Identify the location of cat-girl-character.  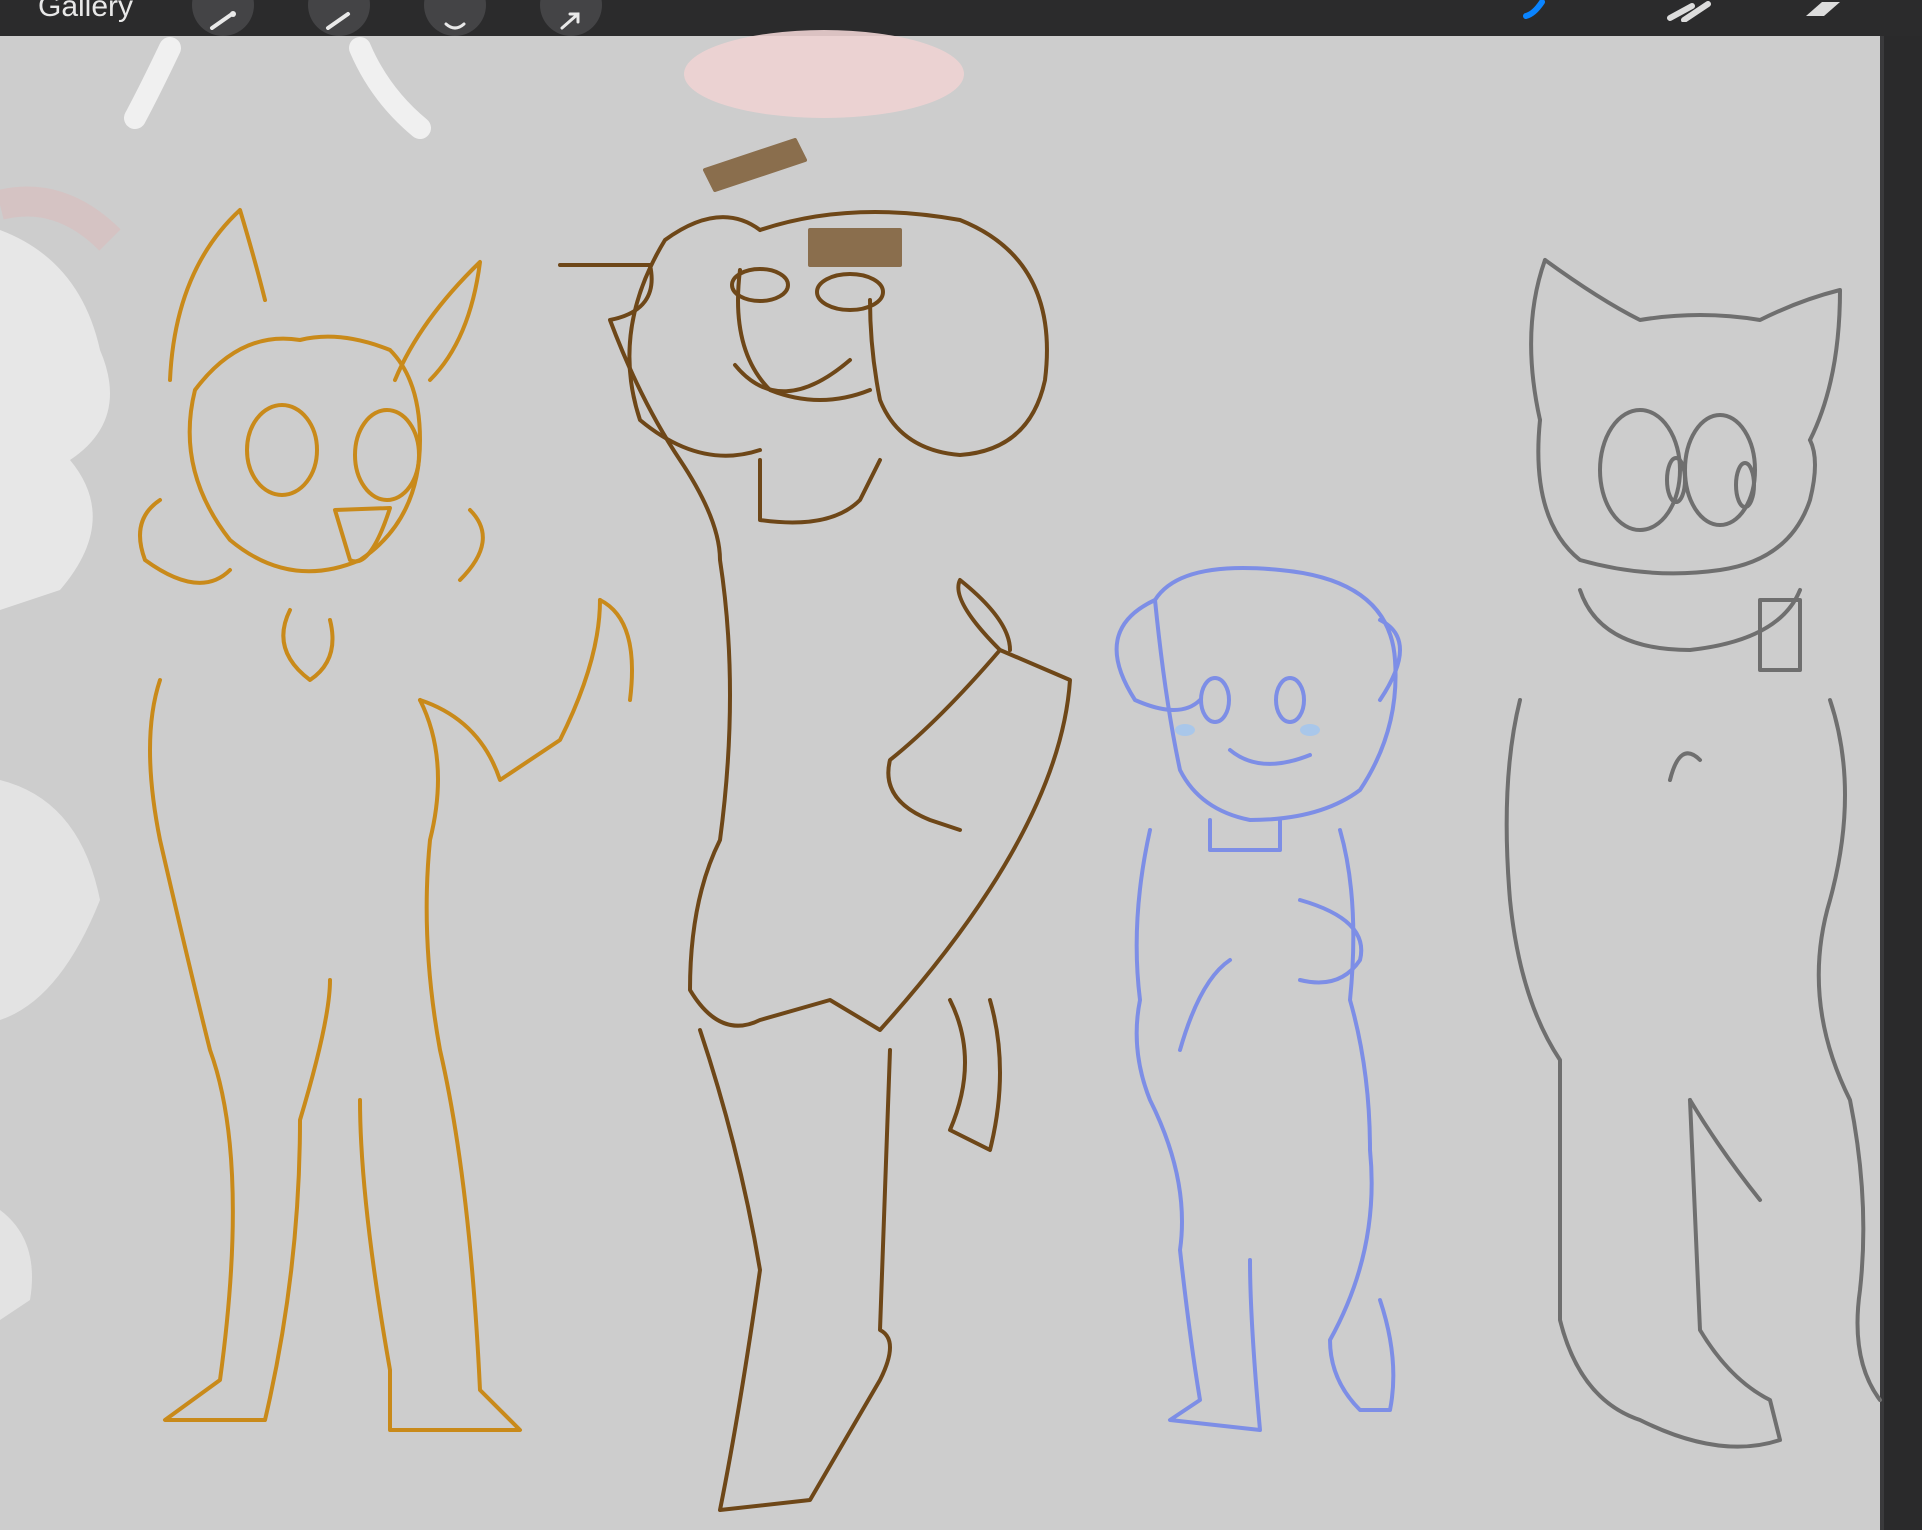
(1258, 999).